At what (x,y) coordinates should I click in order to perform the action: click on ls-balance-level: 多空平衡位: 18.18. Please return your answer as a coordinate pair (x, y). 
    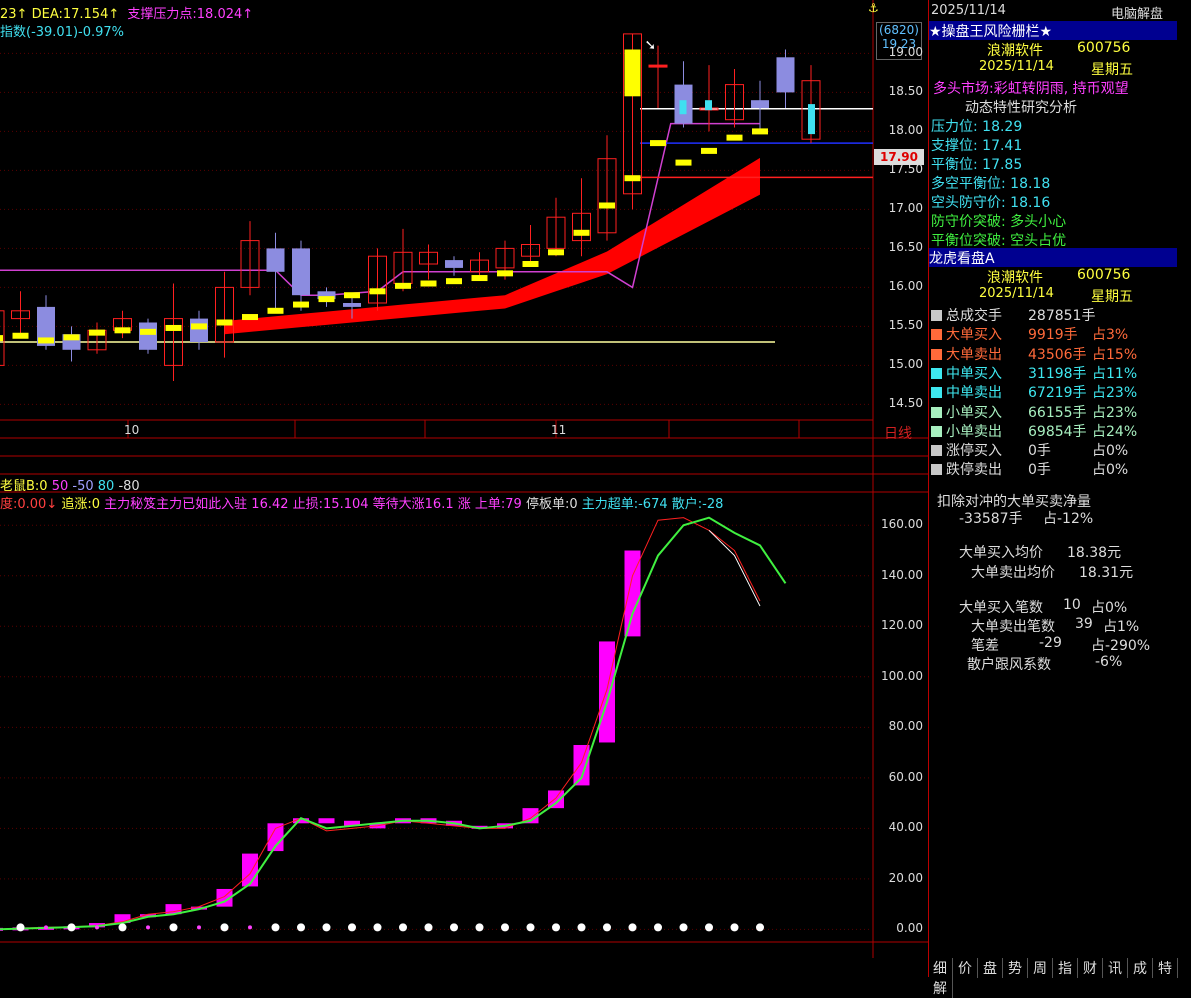
    Looking at the image, I should click on (991, 184).